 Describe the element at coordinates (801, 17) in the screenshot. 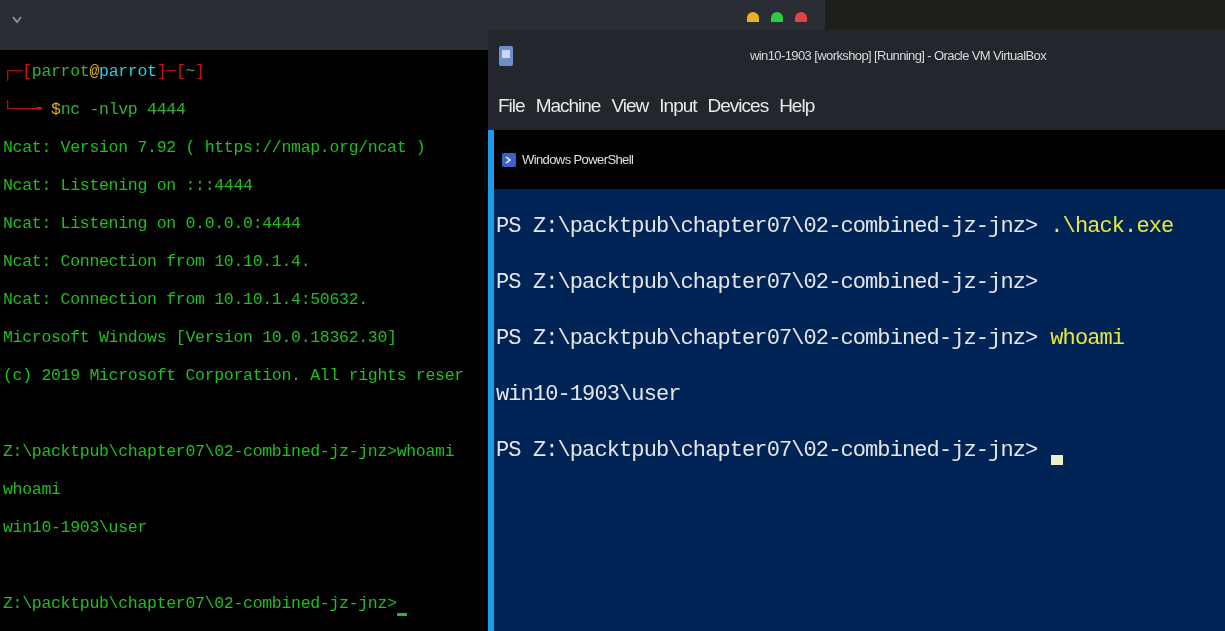

I see `close-icon` at that location.